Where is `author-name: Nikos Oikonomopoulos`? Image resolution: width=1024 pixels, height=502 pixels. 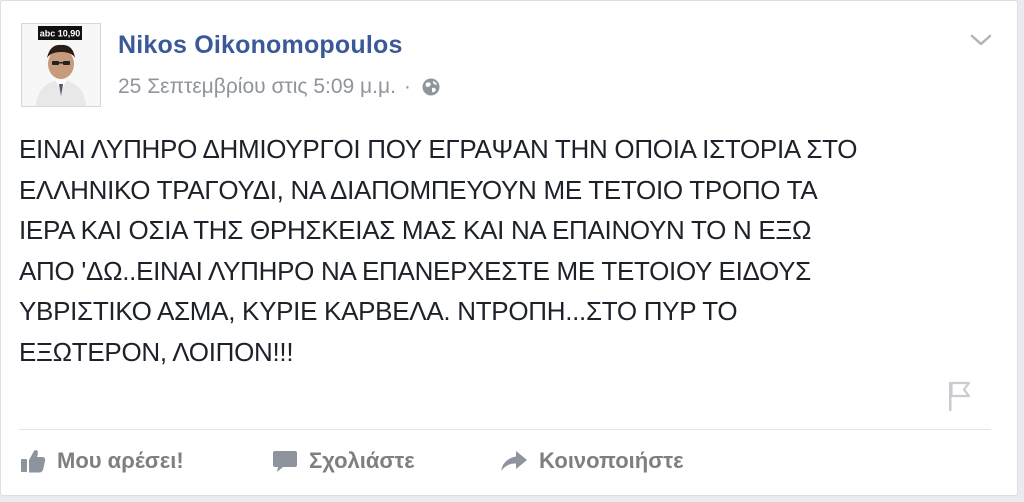 author-name: Nikos Oikonomopoulos is located at coordinates (260, 45).